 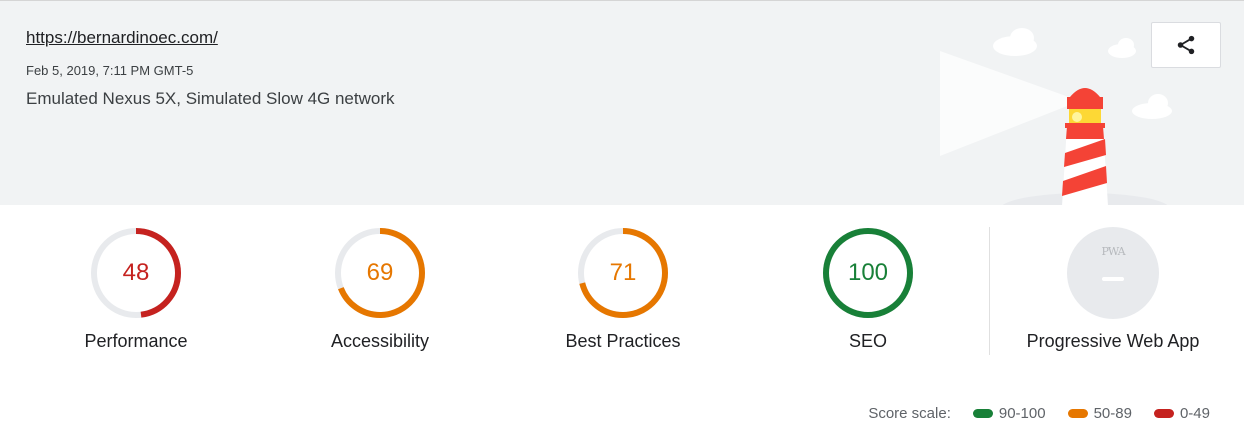 I want to click on scale-range-text: 90-100, so click(x=1022, y=413).